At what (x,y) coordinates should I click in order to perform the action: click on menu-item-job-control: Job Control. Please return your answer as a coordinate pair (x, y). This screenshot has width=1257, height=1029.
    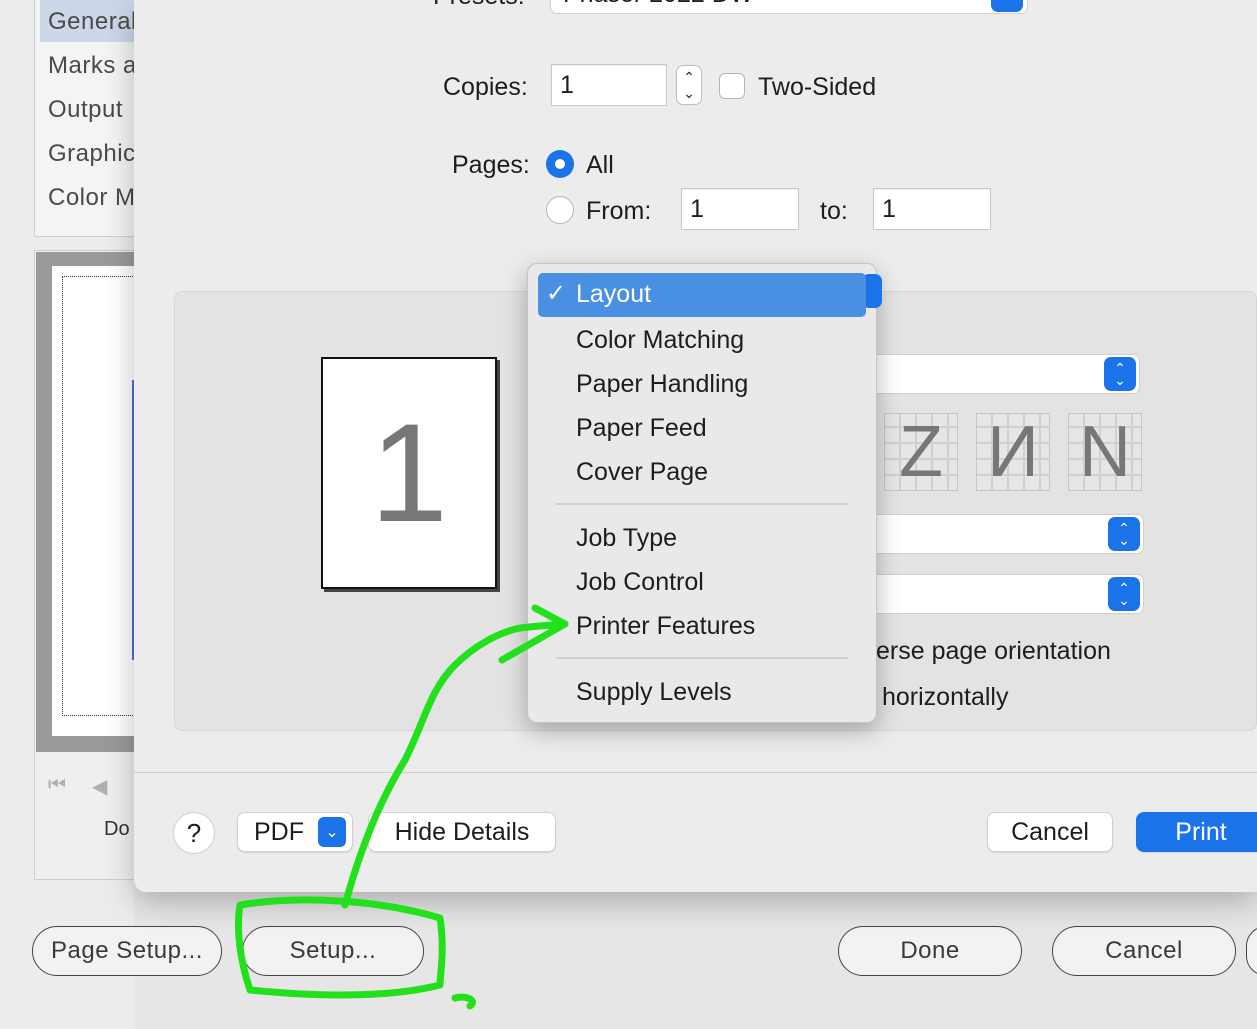
    Looking at the image, I should click on (640, 582).